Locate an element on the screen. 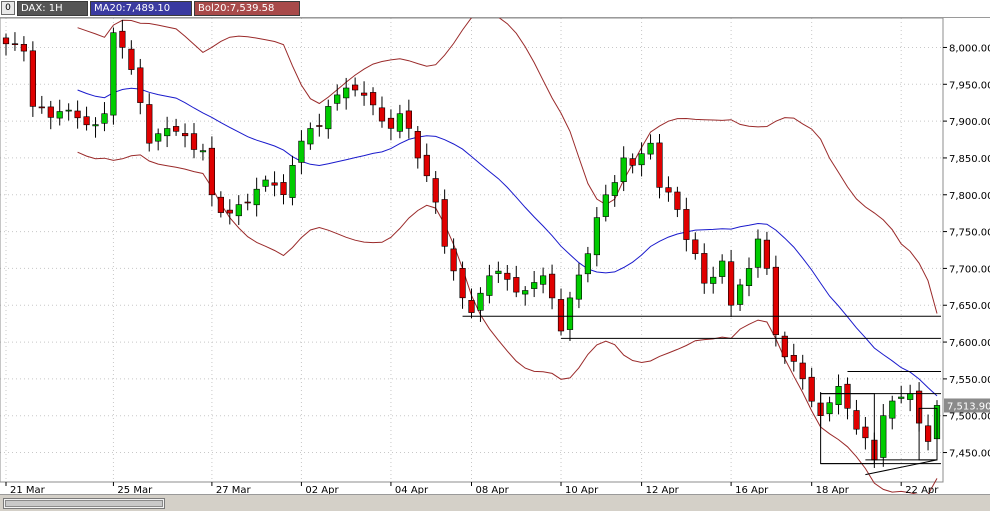  price-tick-label: 7,450.00 is located at coordinates (969, 454).